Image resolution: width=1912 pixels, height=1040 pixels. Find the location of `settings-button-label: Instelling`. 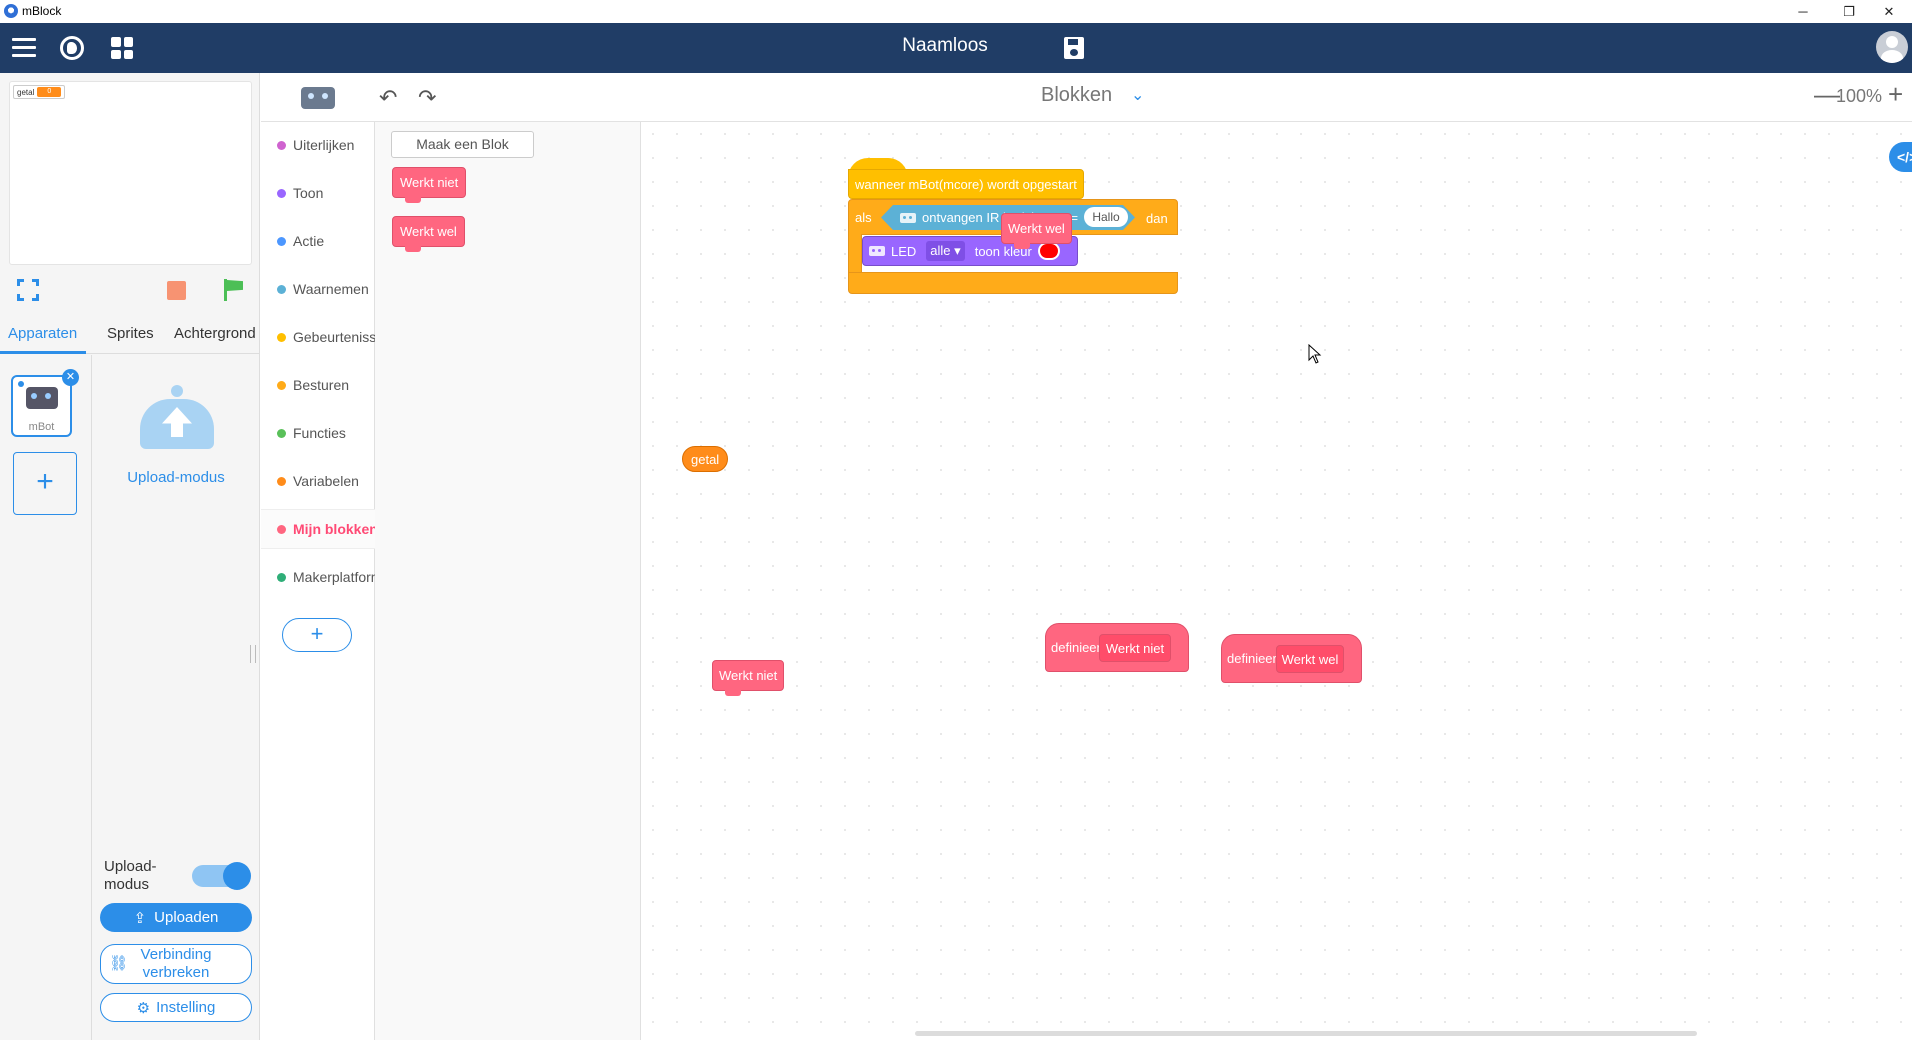

settings-button-label: Instelling is located at coordinates (186, 1007).